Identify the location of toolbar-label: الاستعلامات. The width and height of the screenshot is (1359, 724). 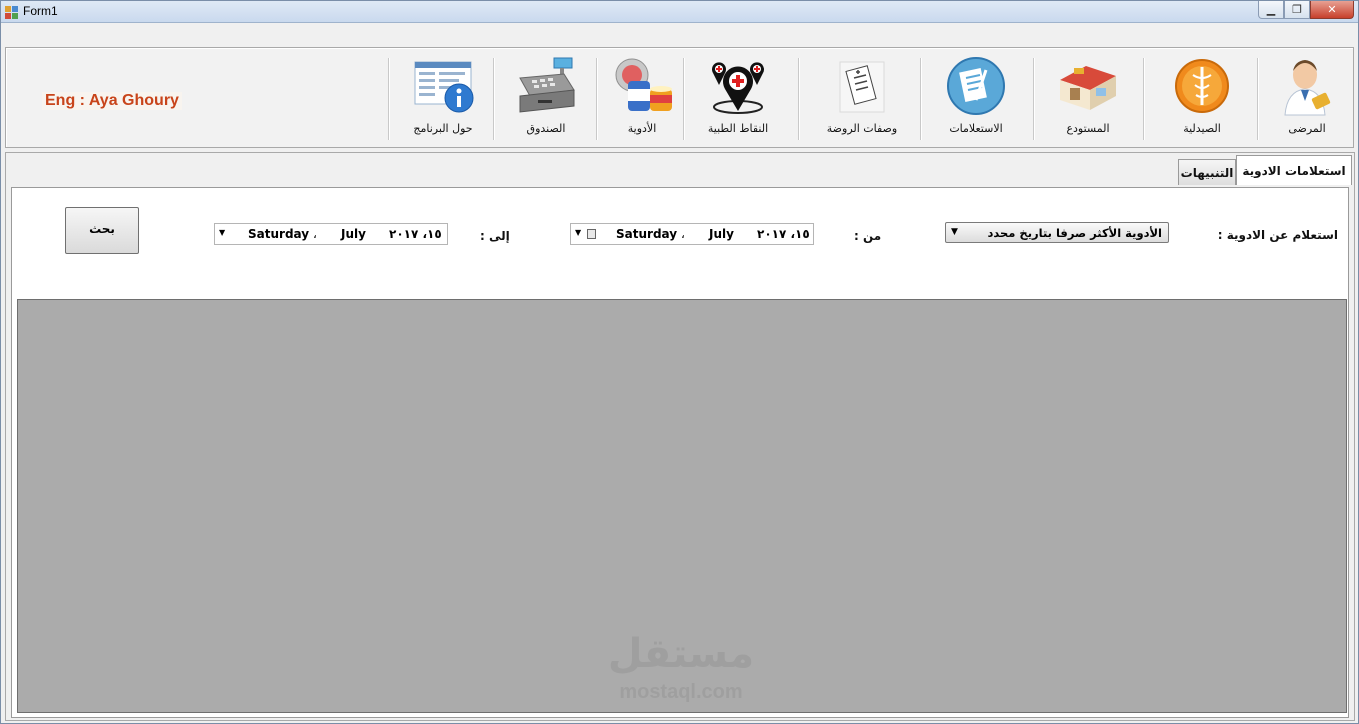
(976, 128).